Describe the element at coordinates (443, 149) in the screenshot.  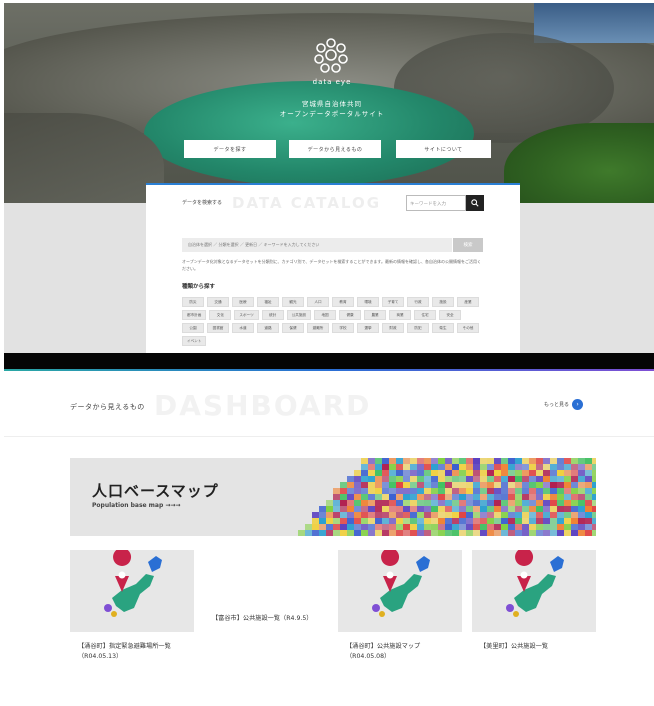
I see `about-site-button: サイトについて` at that location.